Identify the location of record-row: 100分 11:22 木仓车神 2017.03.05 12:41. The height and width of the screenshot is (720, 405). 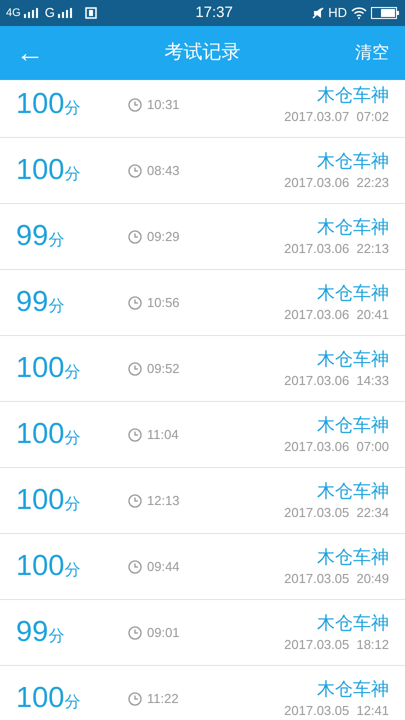
(202, 693).